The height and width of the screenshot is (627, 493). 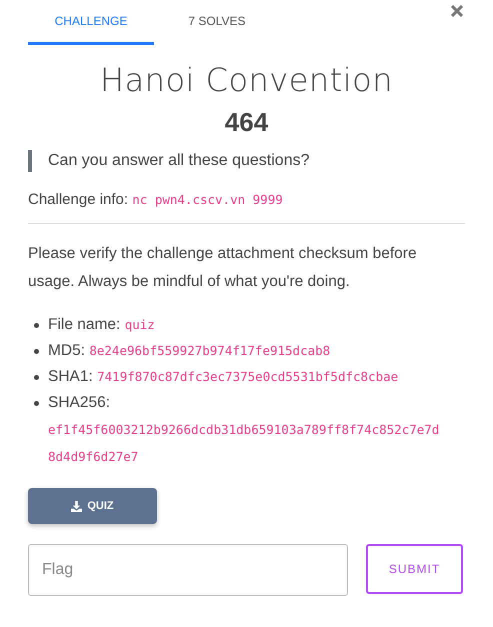 What do you see at coordinates (78, 199) in the screenshot?
I see `info-label: Challenge info:` at bounding box center [78, 199].